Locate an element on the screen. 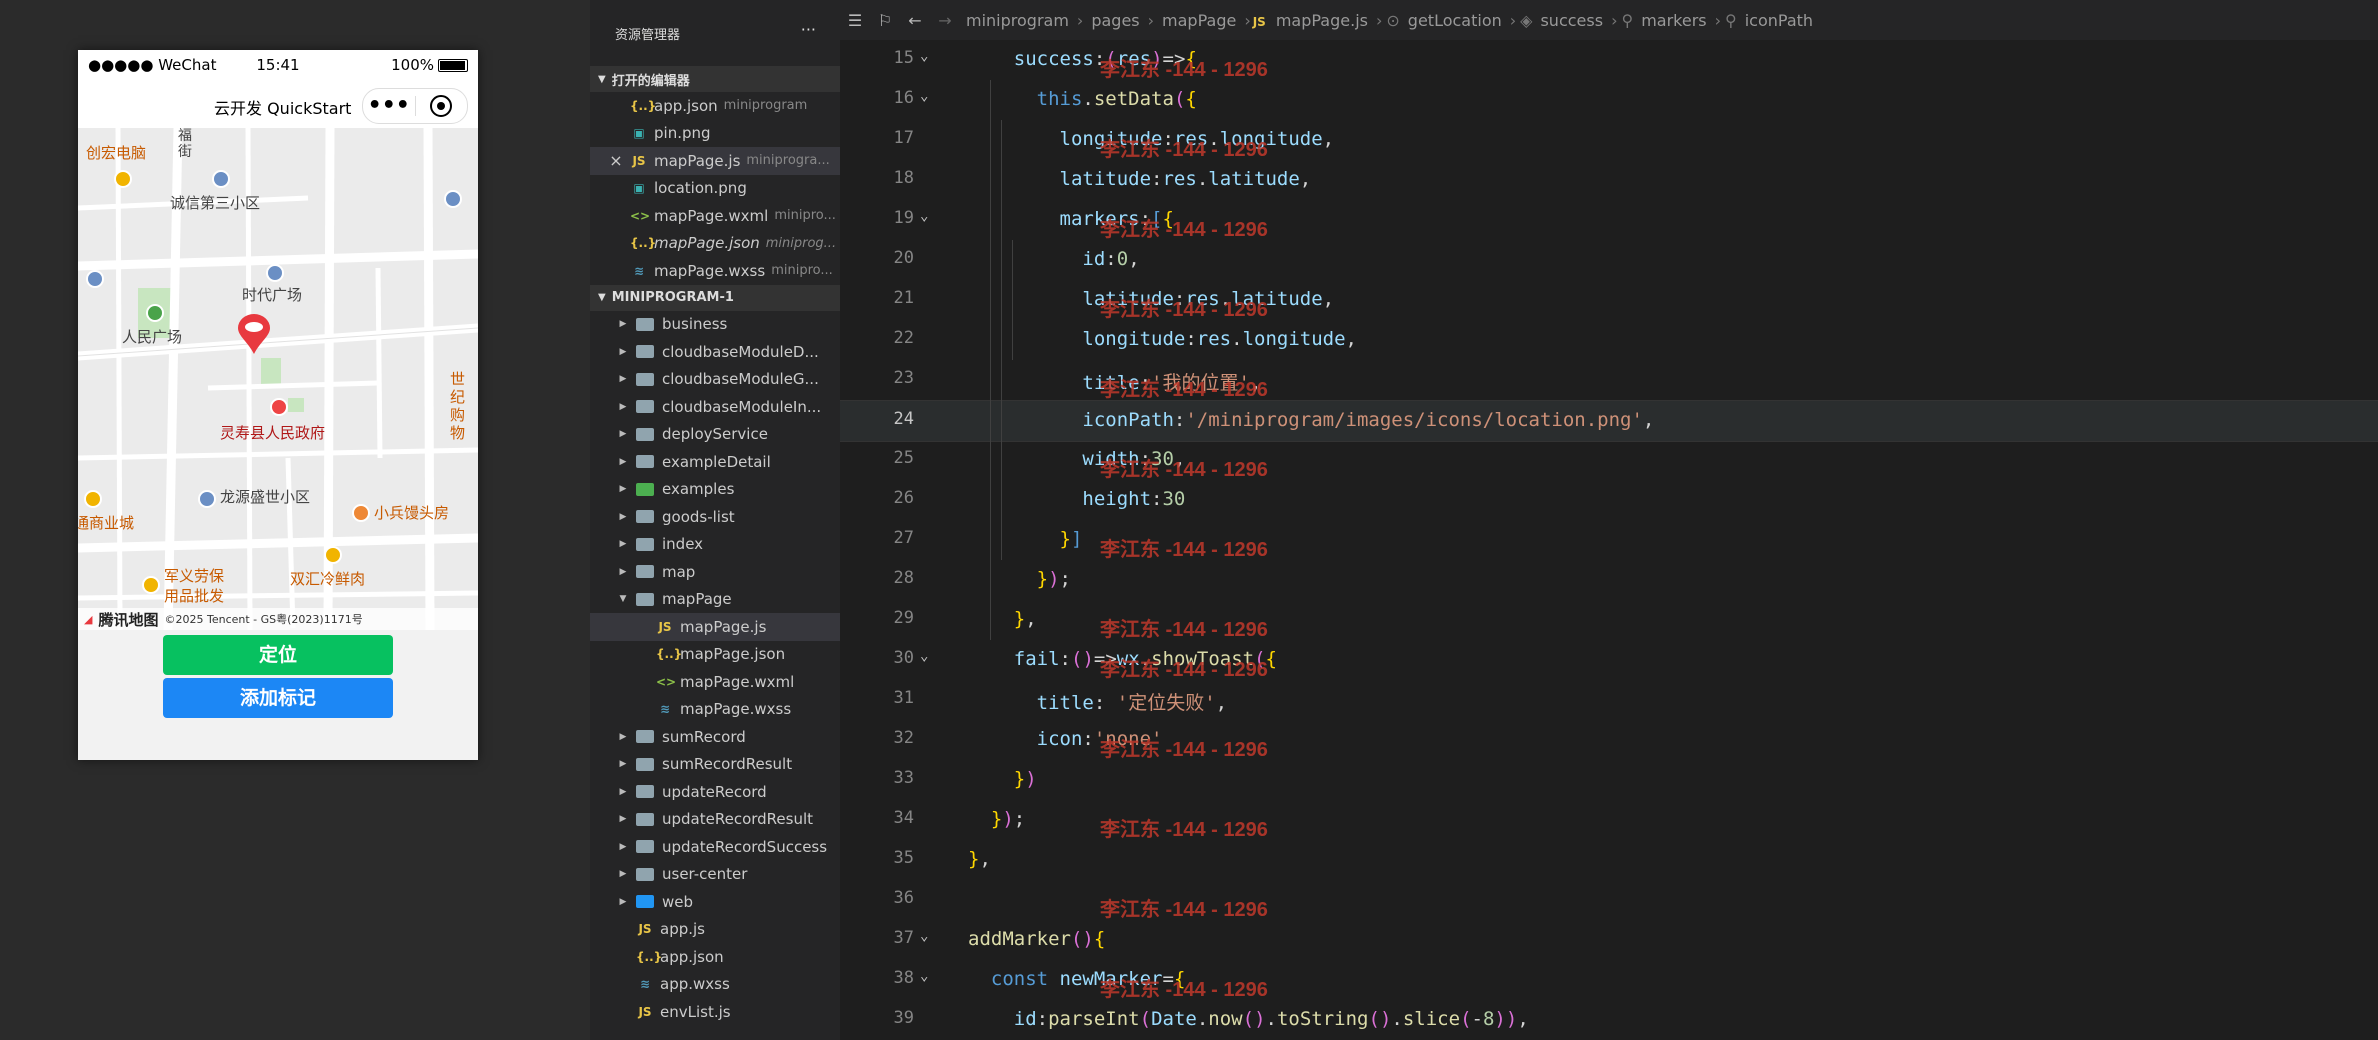 This screenshot has height=1040, width=2378. list-icon: ☰ is located at coordinates (855, 20).